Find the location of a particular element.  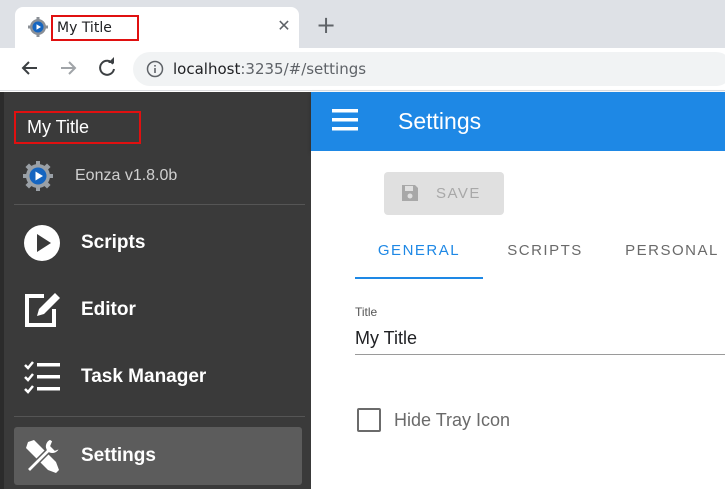

page-title: Settings is located at coordinates (440, 121).